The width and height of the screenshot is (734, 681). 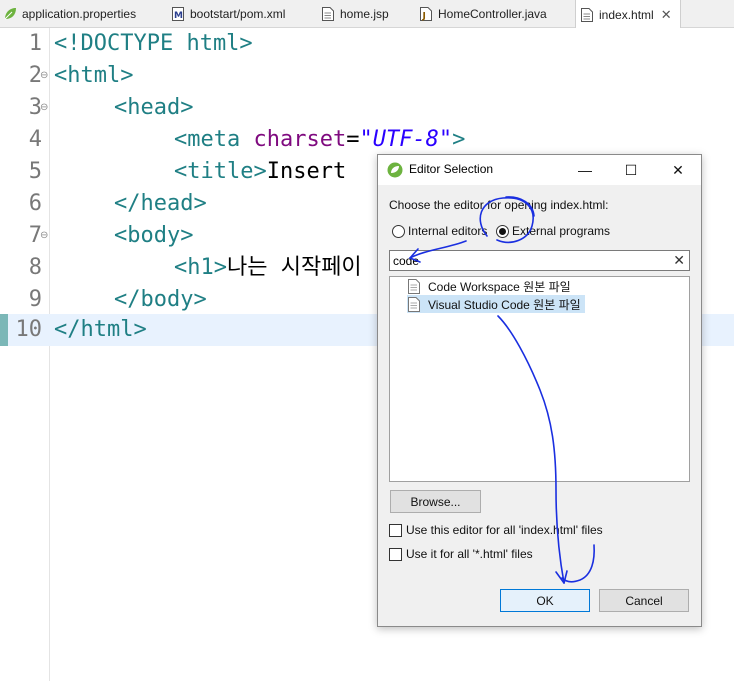 I want to click on java-file-icon: J, so click(x=426, y=14).